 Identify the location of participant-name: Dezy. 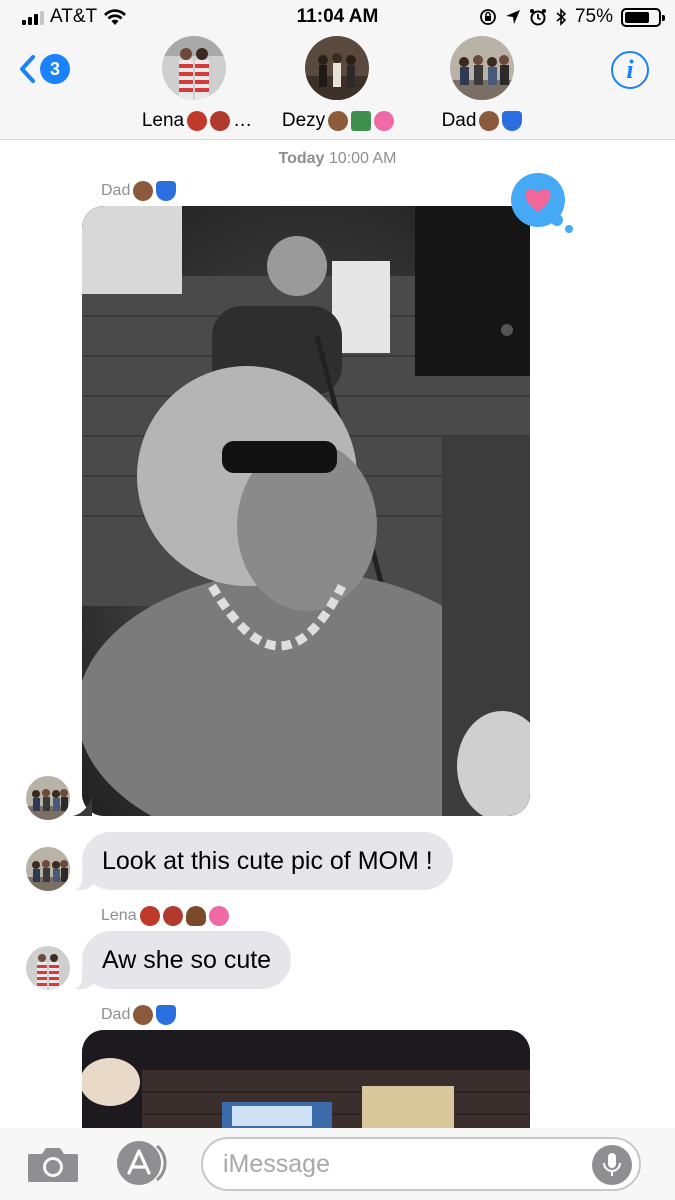
(338, 121).